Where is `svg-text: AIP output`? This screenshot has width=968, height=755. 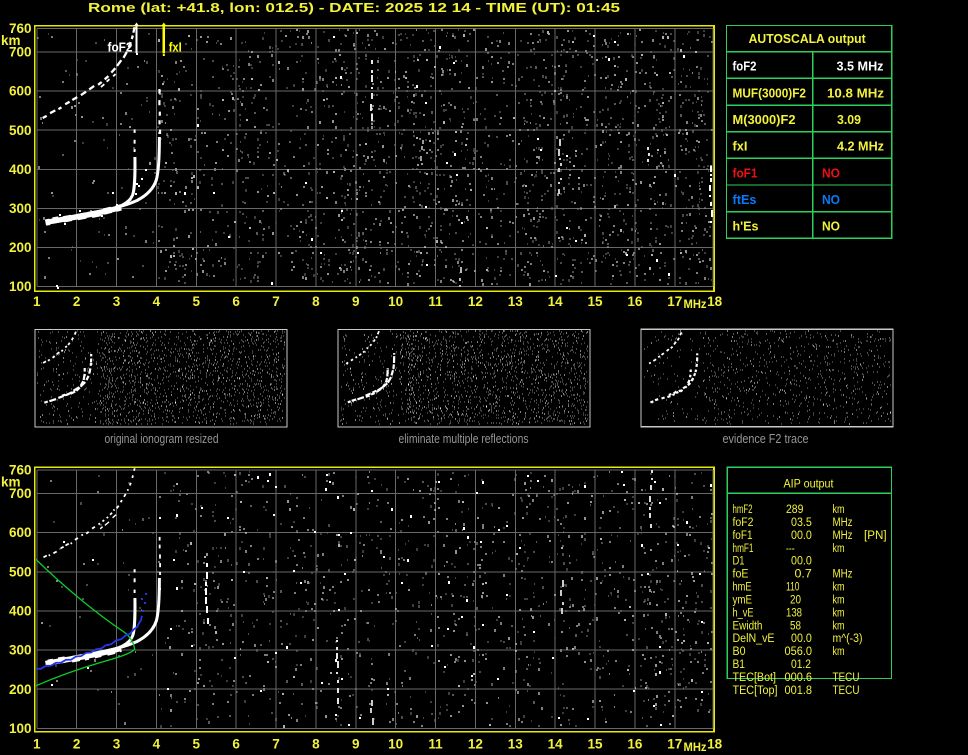
svg-text: AIP output is located at coordinates (809, 485).